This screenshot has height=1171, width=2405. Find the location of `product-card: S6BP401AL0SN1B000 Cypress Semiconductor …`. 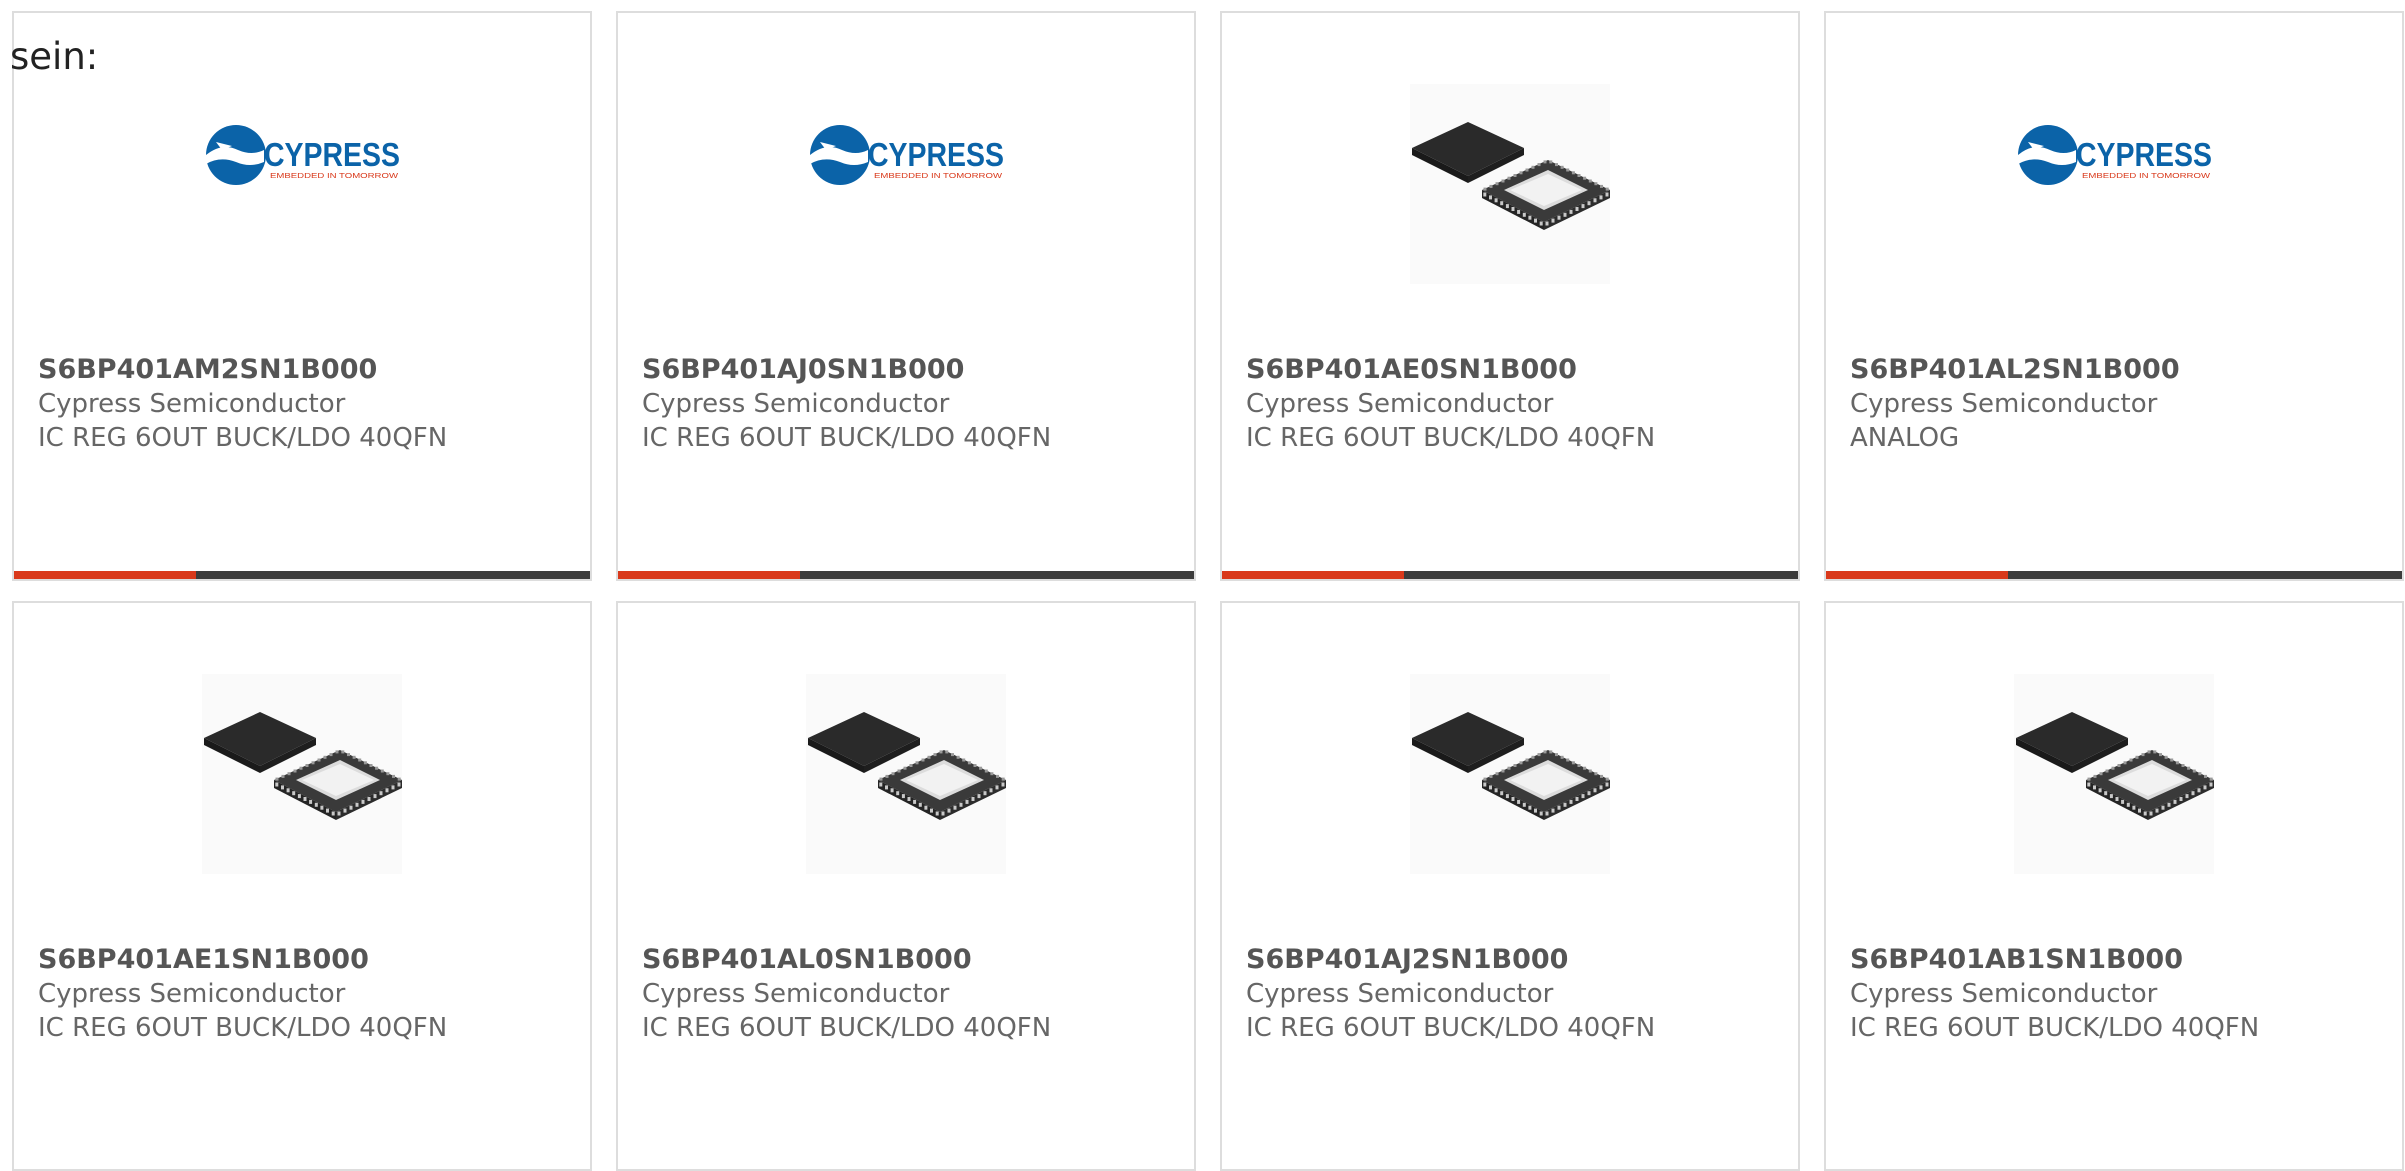

product-card: S6BP401AL0SN1B000 Cypress Semiconductor … is located at coordinates (906, 886).